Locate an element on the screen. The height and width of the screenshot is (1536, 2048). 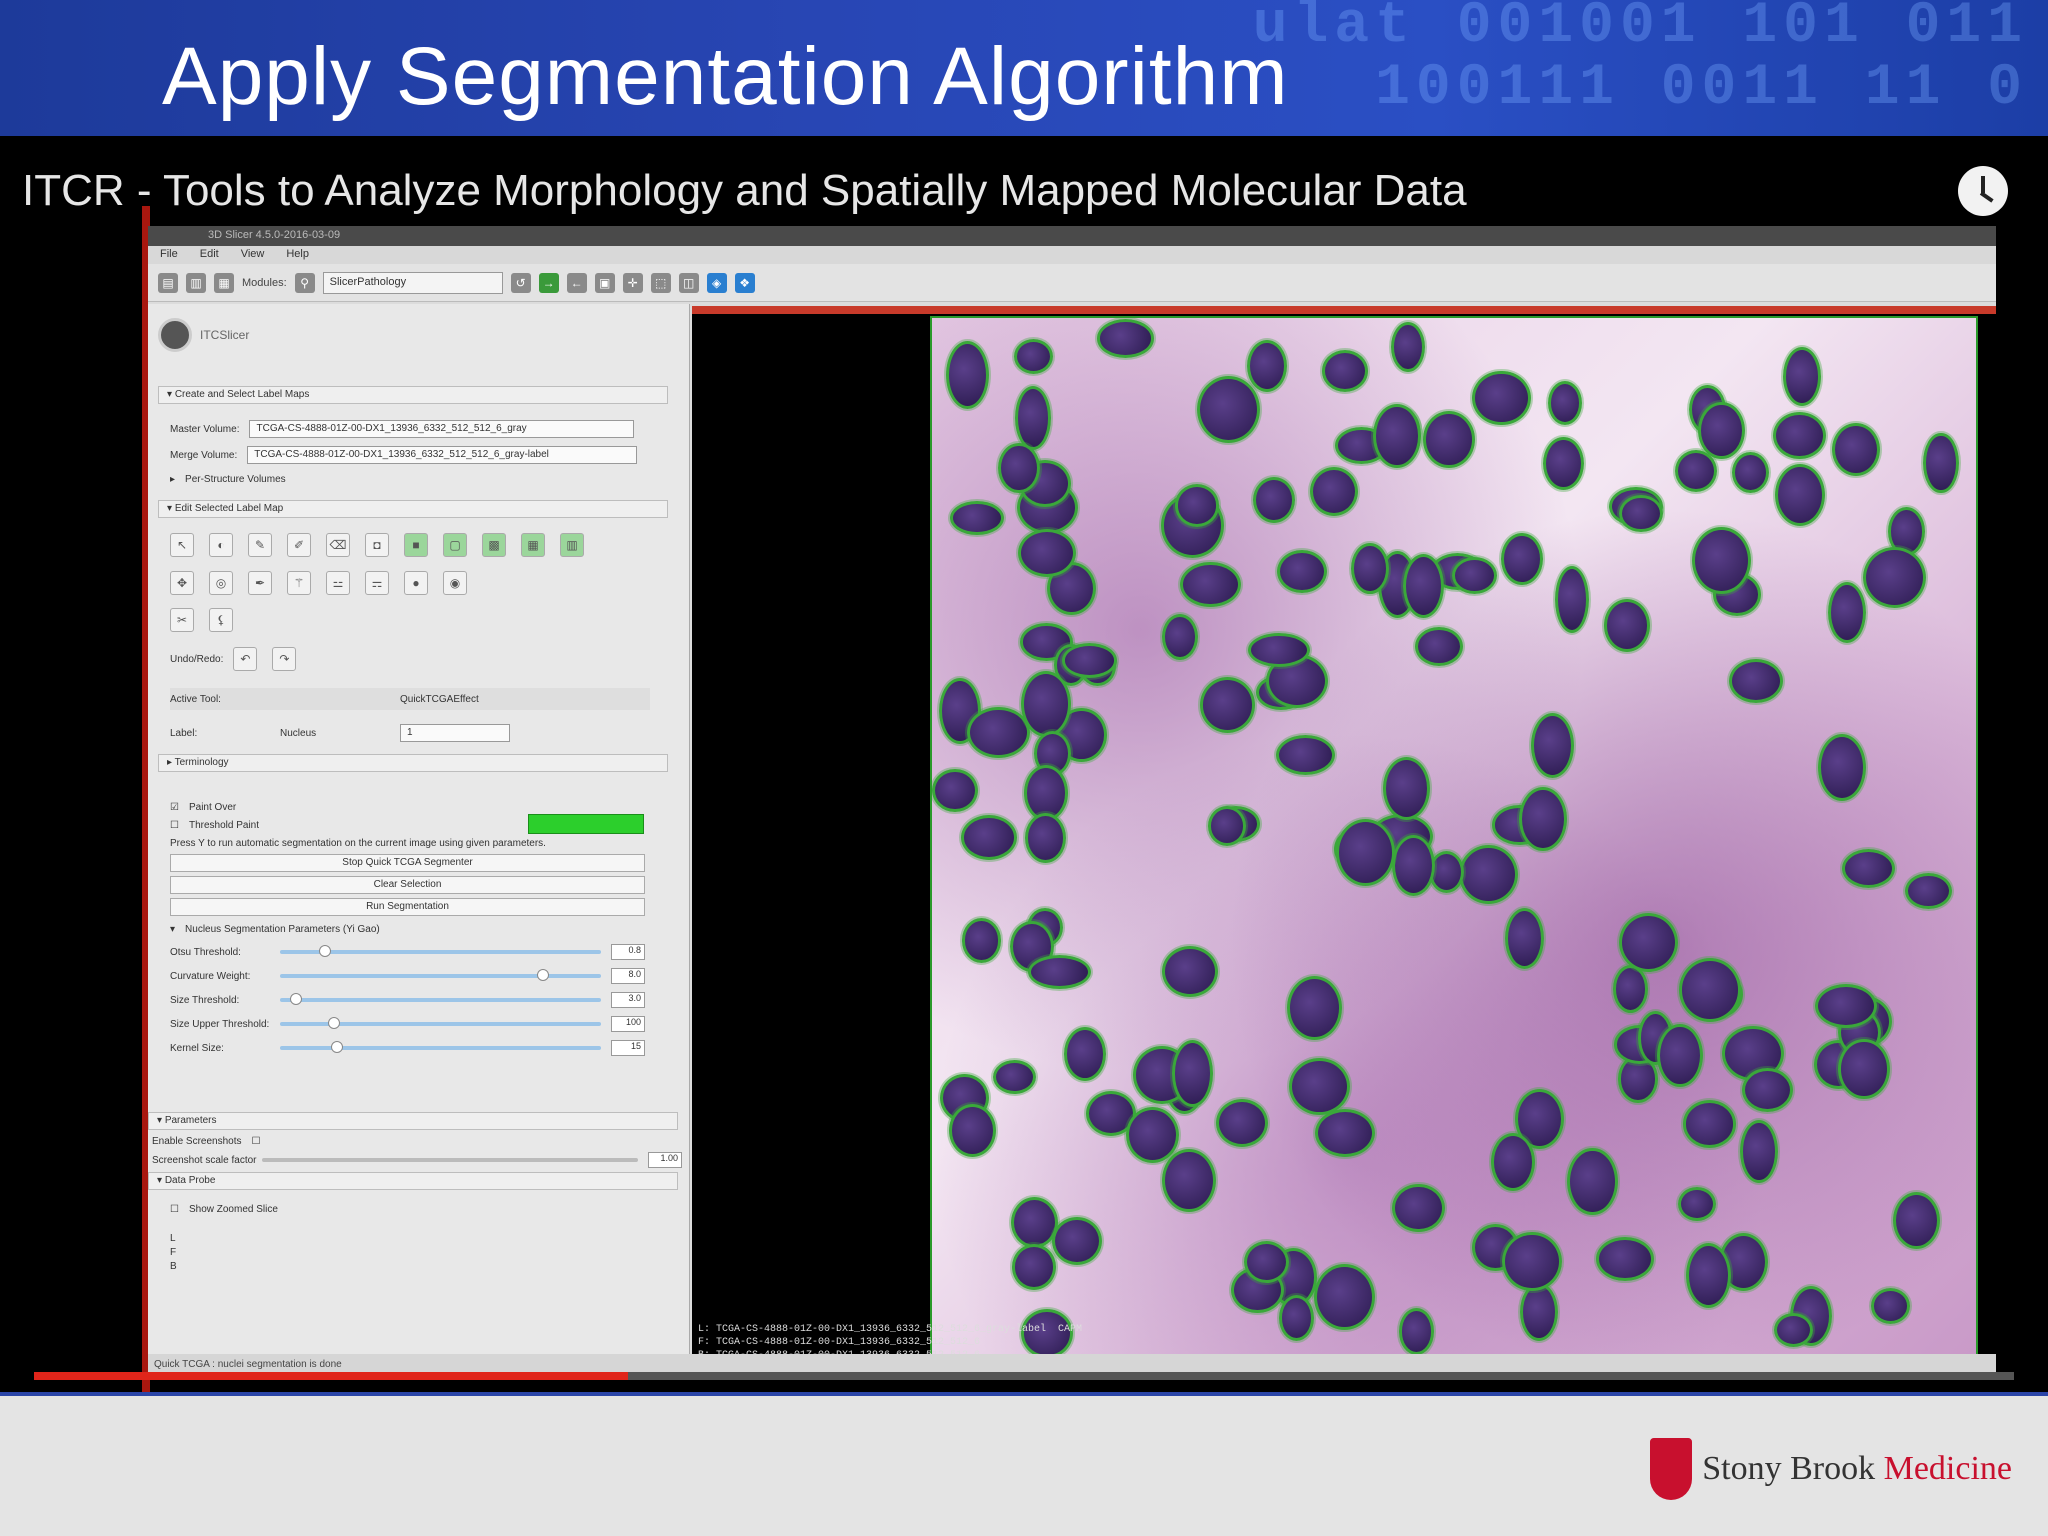
screenshot-scale-slider: Screenshot scale factor 1.00 is located at coordinates (417, 1160).